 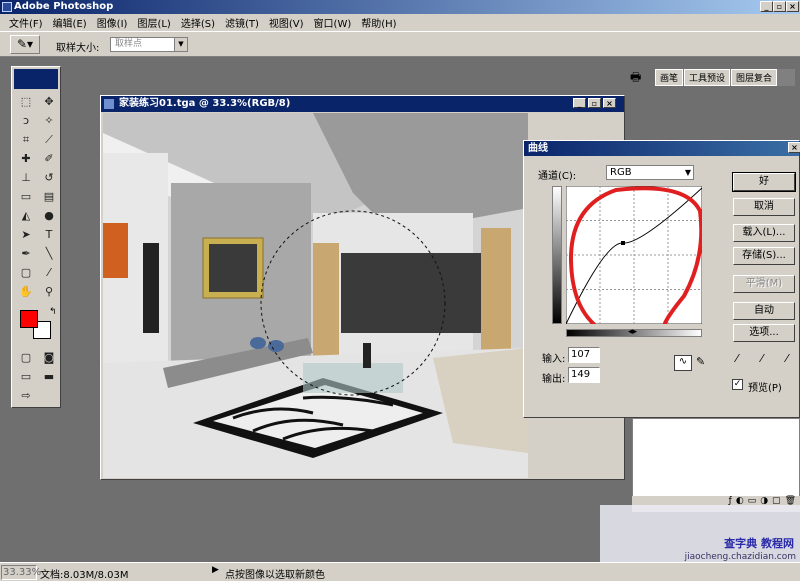 I want to click on black-eyedropper-icon: ⁄, so click(x=737, y=358).